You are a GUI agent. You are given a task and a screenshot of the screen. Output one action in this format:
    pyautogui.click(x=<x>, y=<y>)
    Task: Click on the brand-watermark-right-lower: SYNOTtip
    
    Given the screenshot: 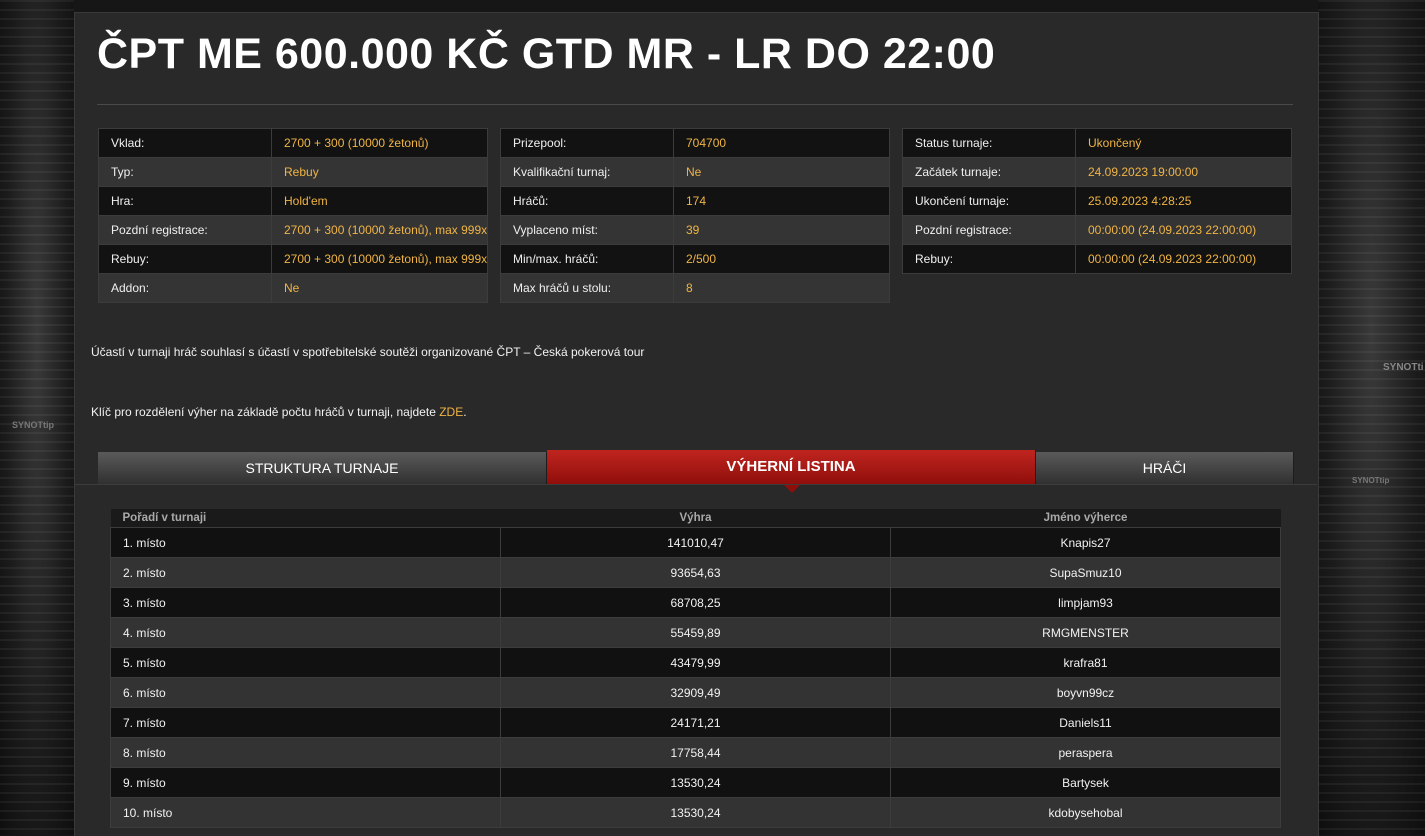 What is the action you would take?
    pyautogui.click(x=1371, y=480)
    